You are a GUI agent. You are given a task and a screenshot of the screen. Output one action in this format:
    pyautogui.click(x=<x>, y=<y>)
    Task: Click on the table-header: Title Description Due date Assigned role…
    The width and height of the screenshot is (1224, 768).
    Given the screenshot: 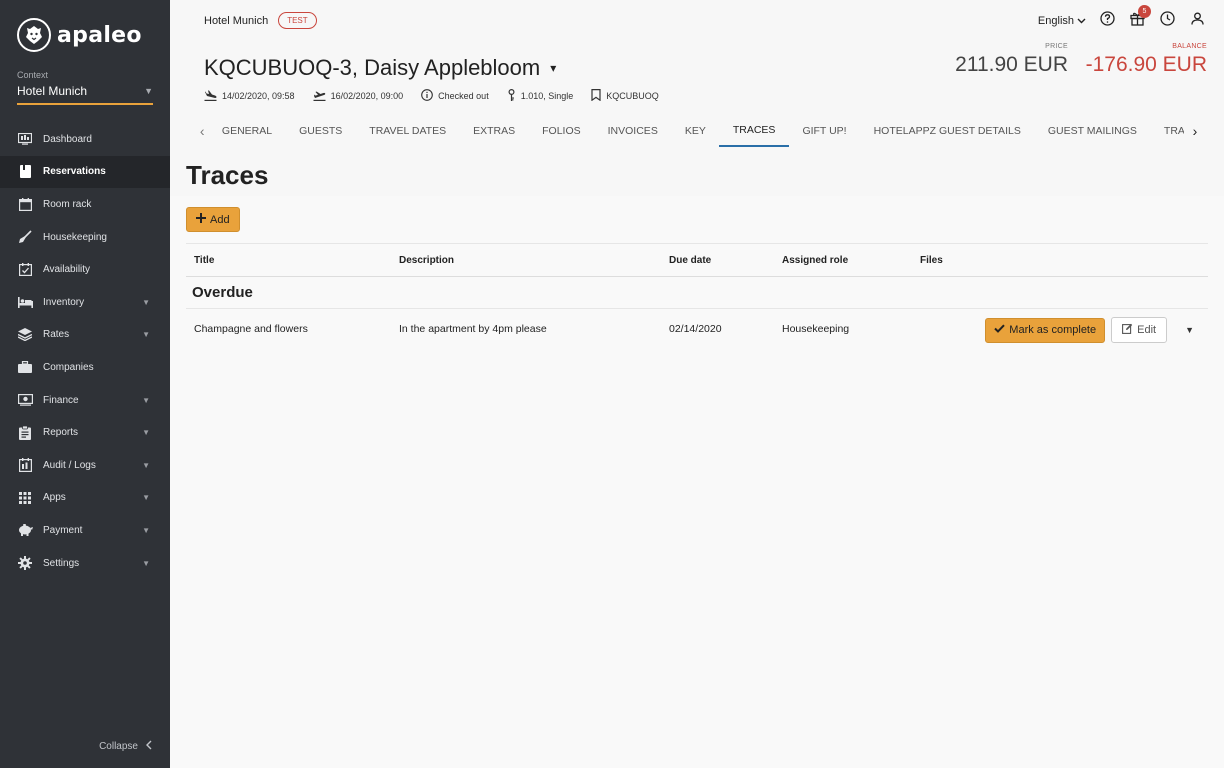 What is the action you would take?
    pyautogui.click(x=697, y=260)
    